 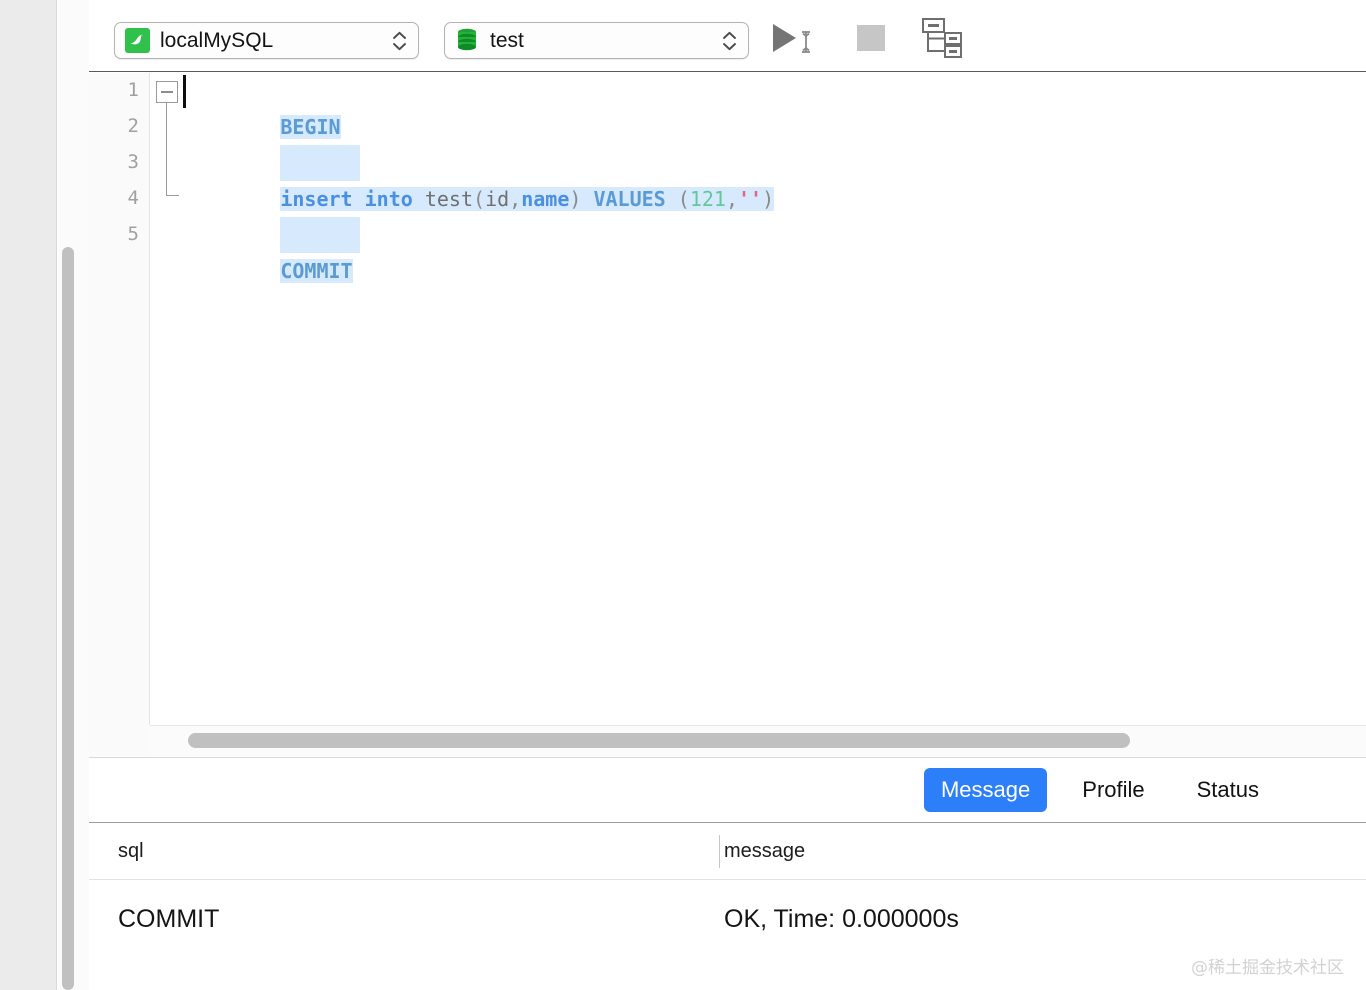 What do you see at coordinates (768, 199) in the screenshot?
I see `token-vparen-close: )` at bounding box center [768, 199].